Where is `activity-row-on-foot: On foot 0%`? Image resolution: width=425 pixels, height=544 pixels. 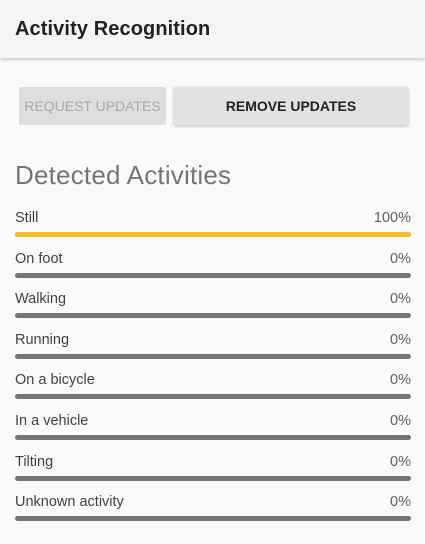 activity-row-on-foot: On foot 0% is located at coordinates (213, 268).